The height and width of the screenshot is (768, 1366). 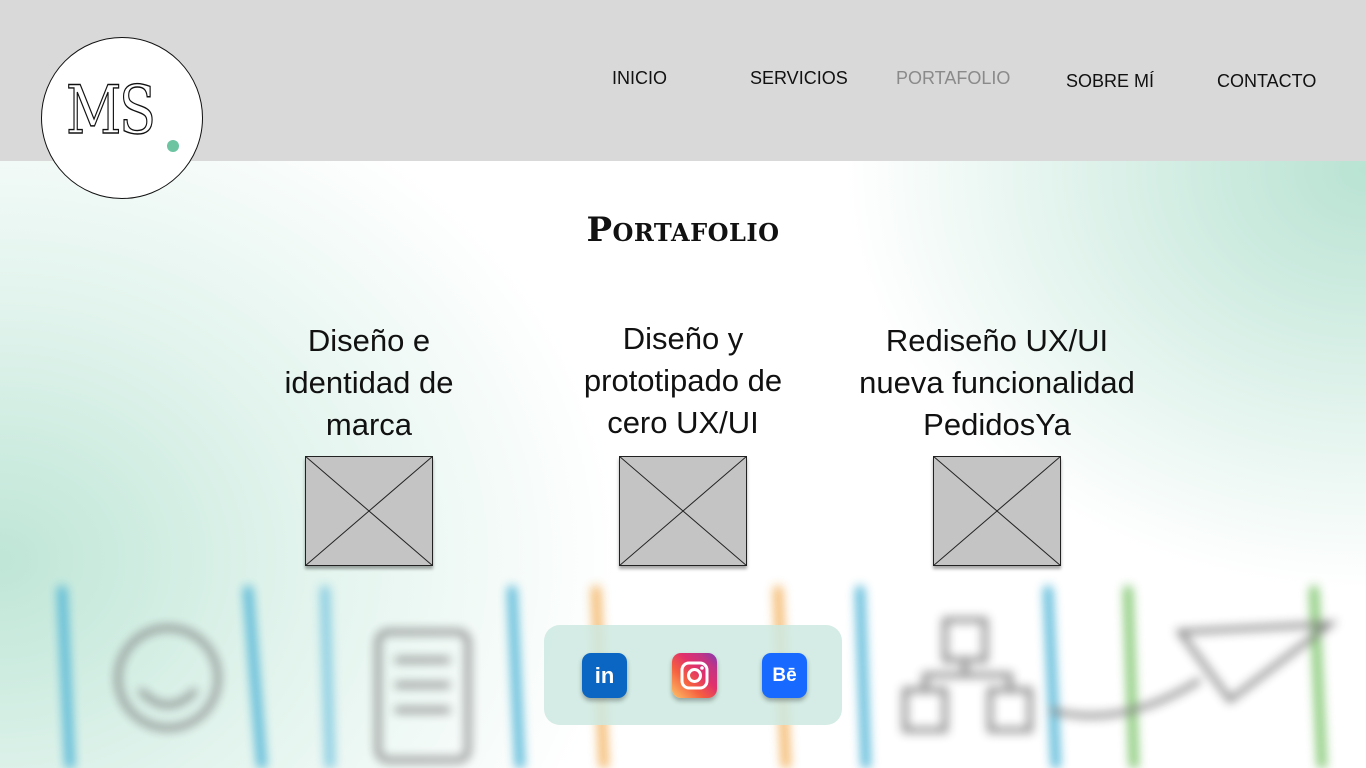 What do you see at coordinates (173, 146) in the screenshot?
I see `logo-dot` at bounding box center [173, 146].